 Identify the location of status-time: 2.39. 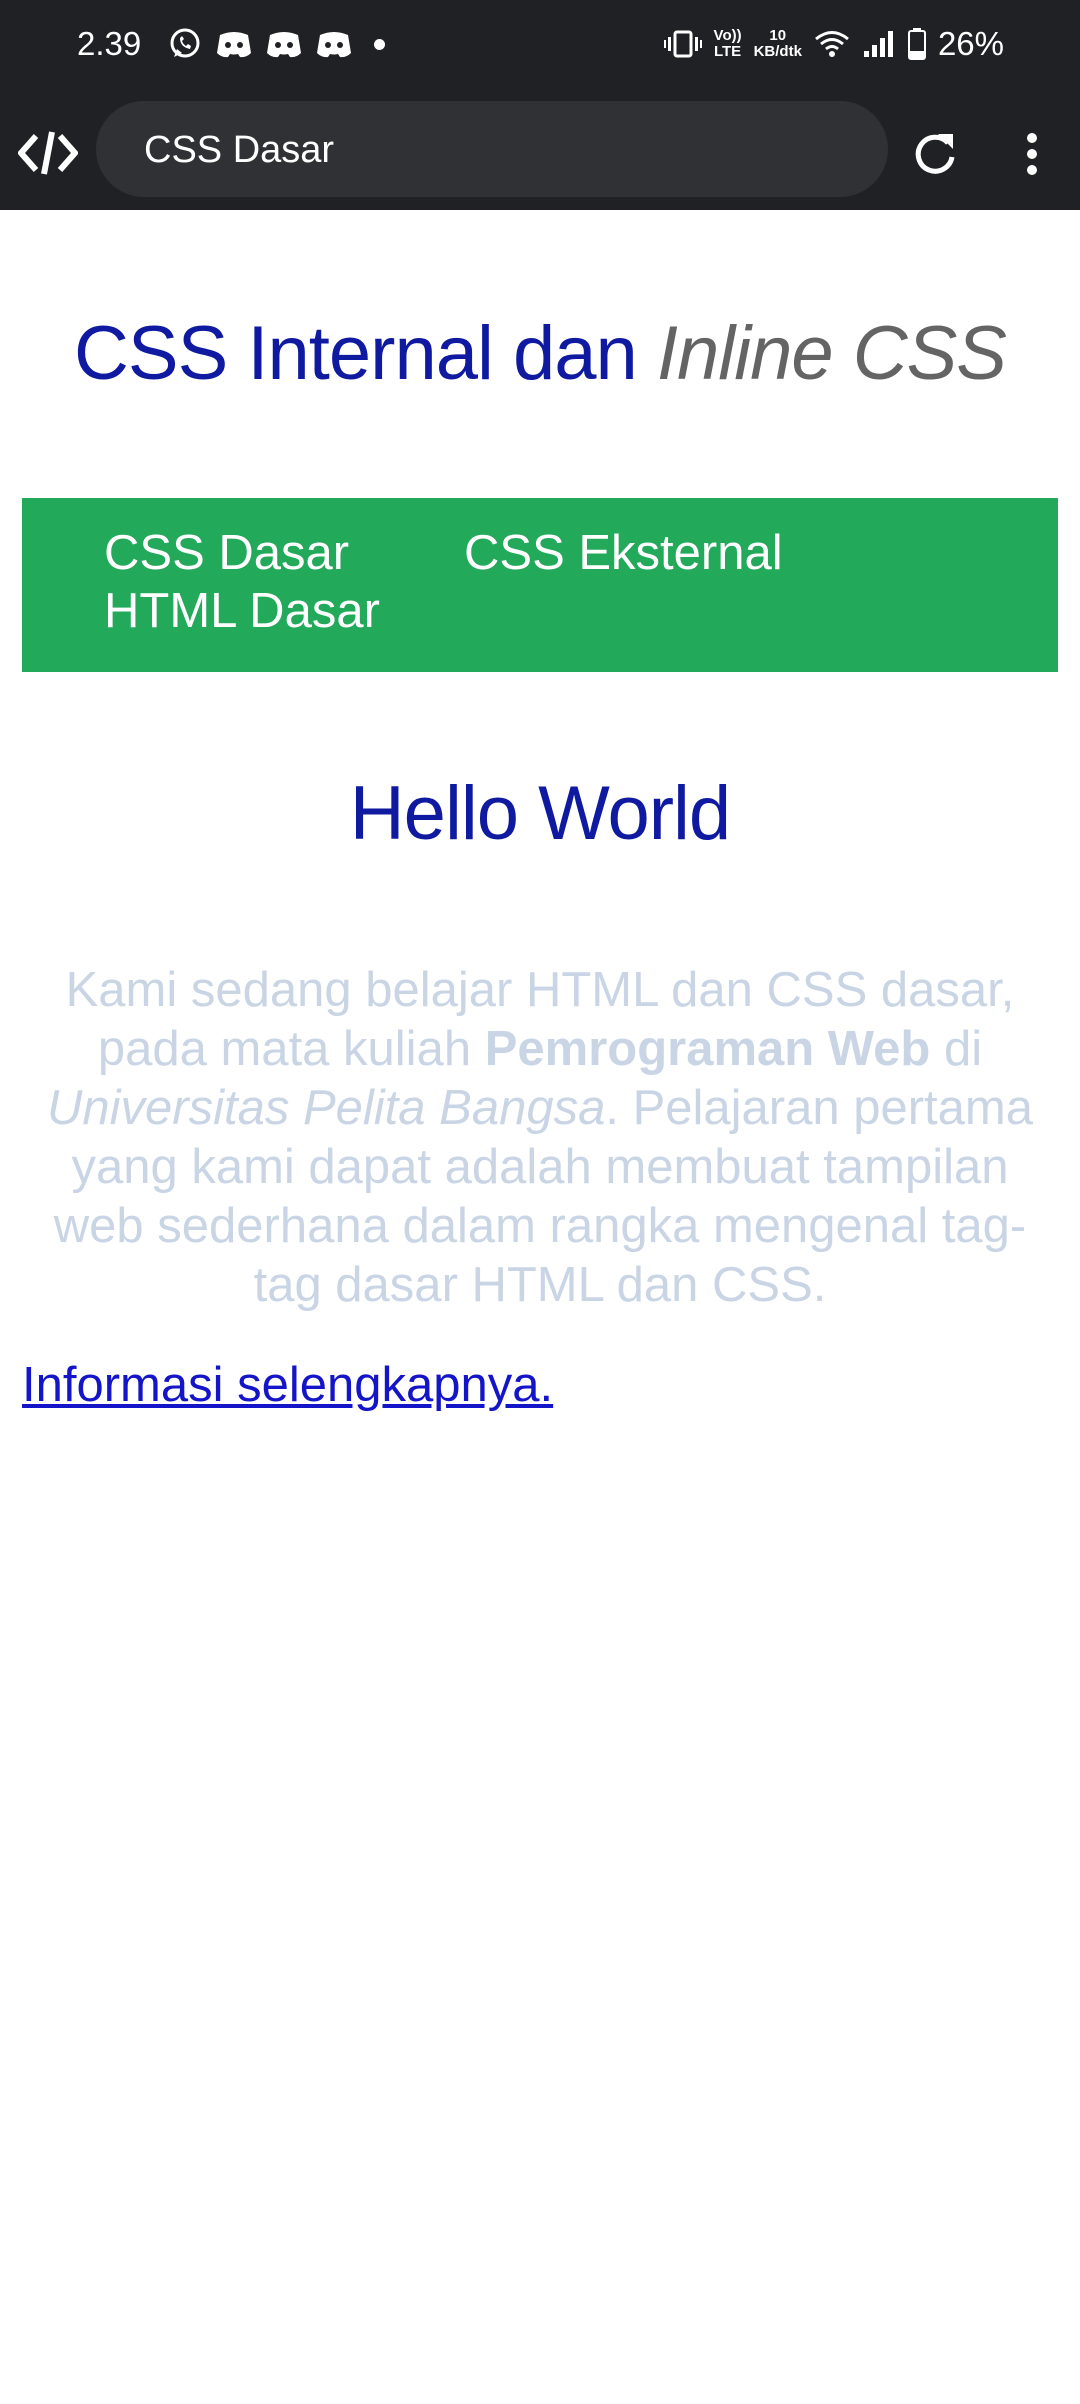
(109, 43).